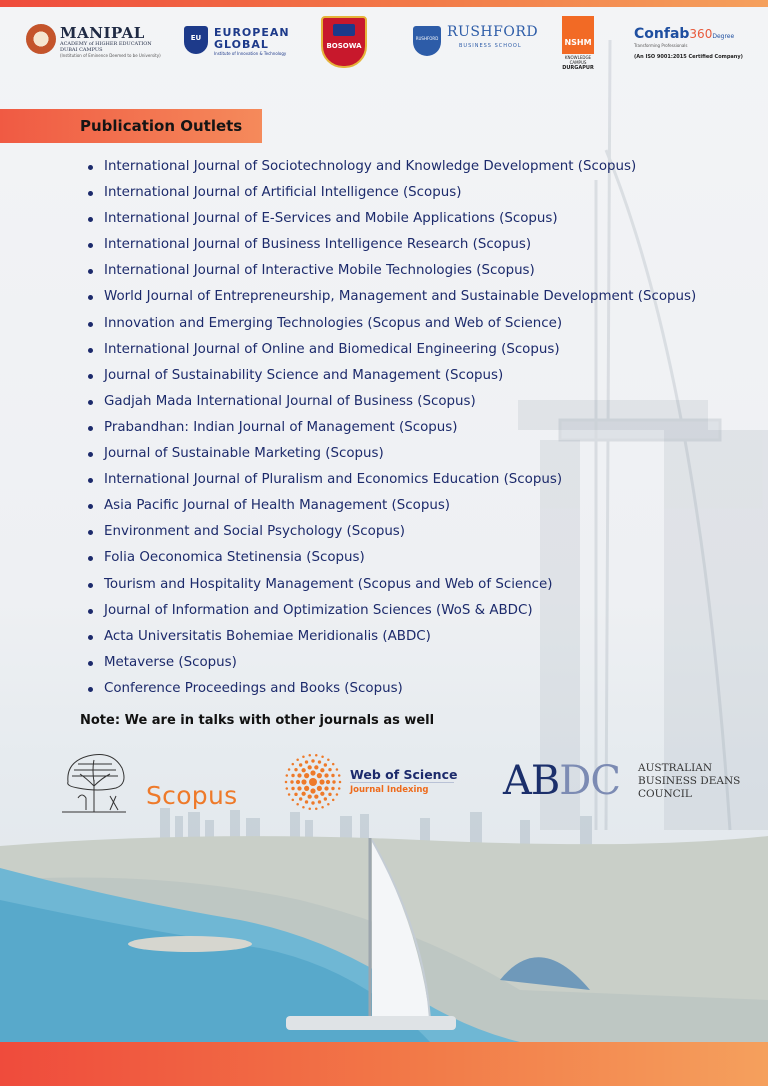 The height and width of the screenshot is (1086, 768). I want to click on bosowa-logo: BOSOWA, so click(344, 42).